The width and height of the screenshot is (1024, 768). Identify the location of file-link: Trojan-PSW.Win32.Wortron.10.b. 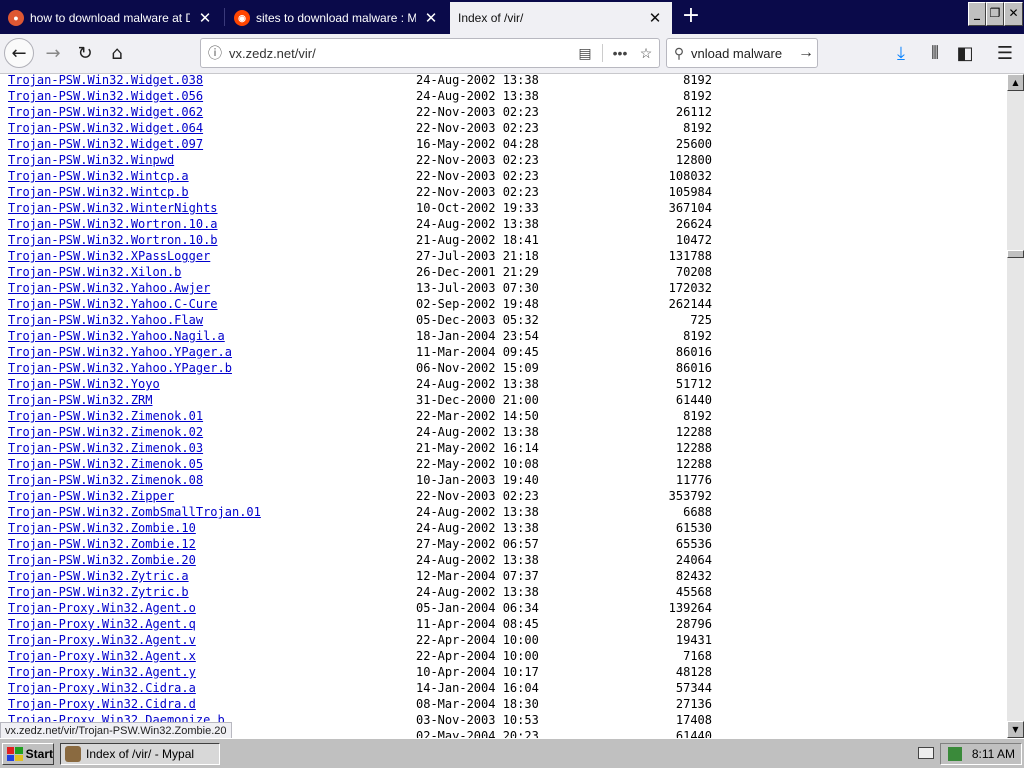
(113, 240).